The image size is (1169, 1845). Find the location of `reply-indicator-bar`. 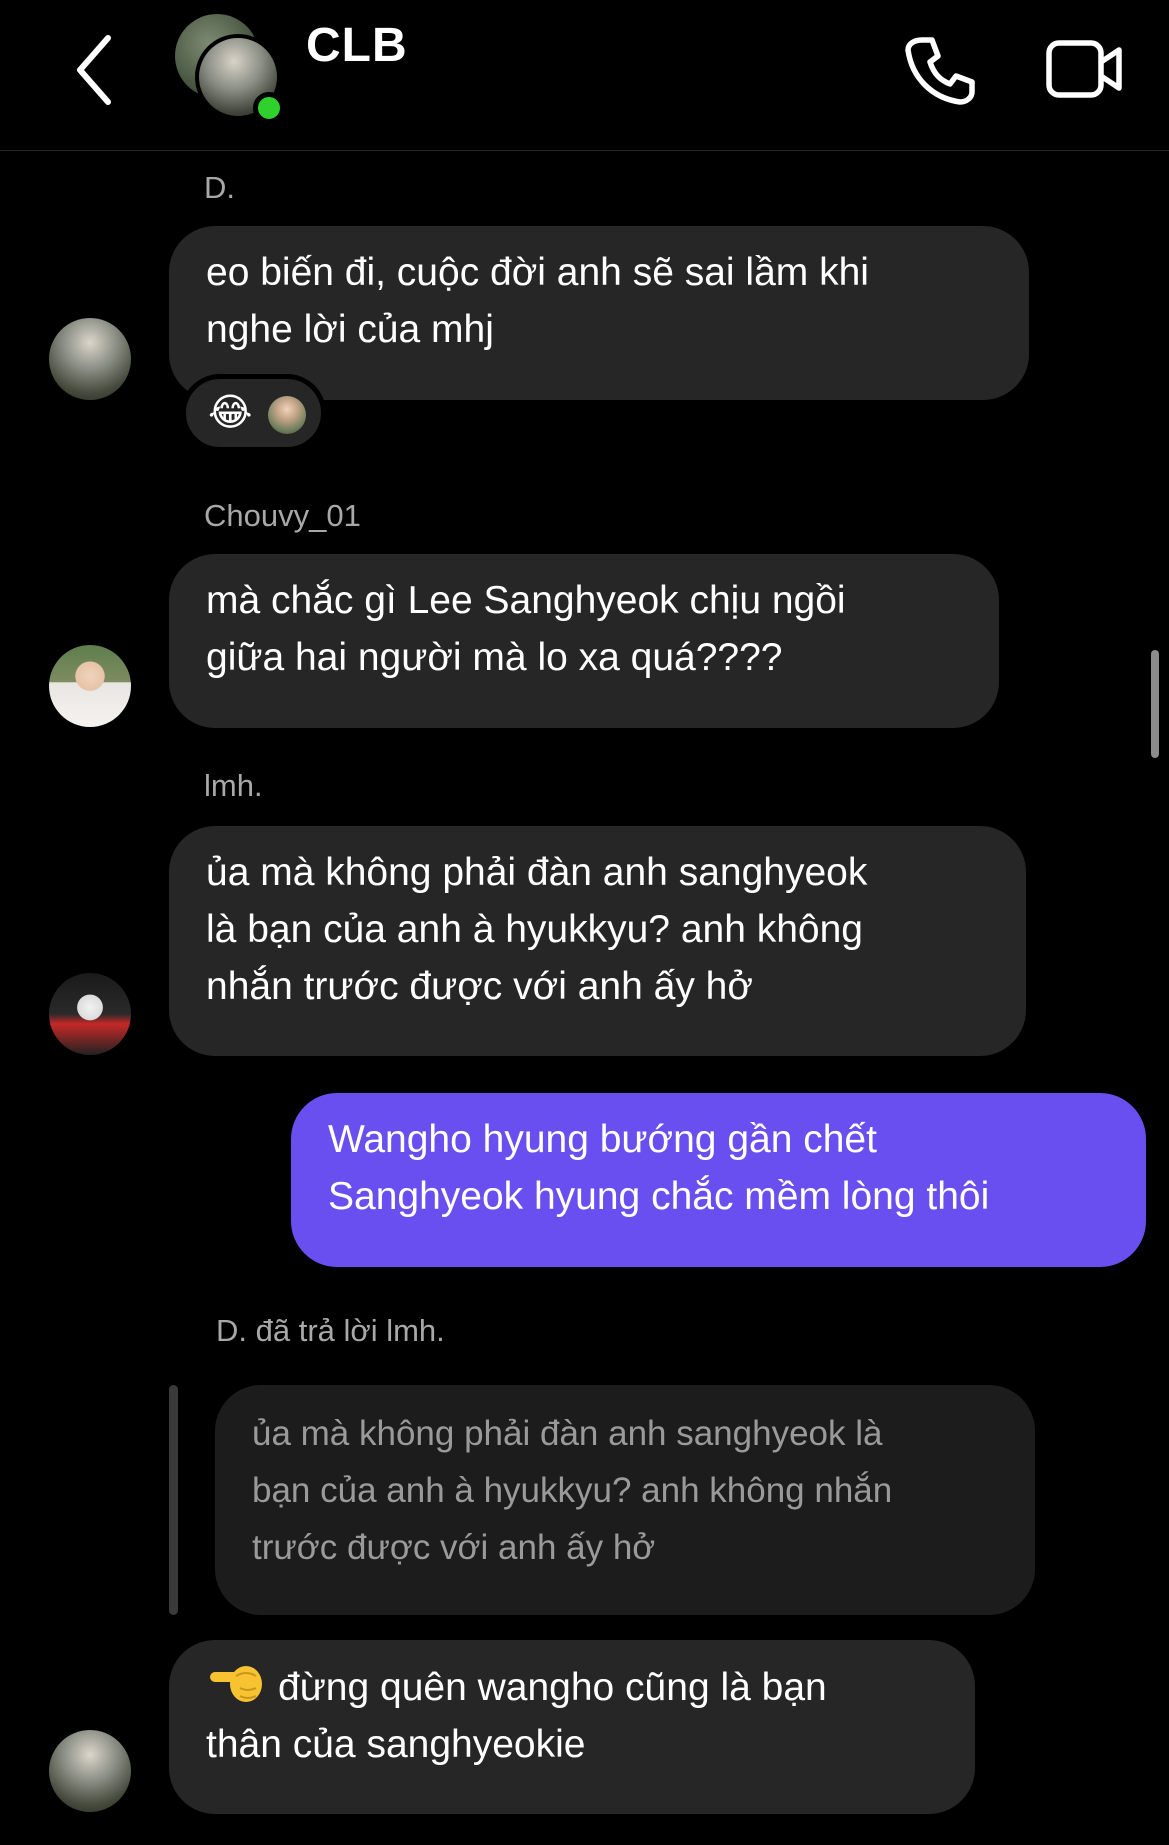

reply-indicator-bar is located at coordinates (173, 1500).